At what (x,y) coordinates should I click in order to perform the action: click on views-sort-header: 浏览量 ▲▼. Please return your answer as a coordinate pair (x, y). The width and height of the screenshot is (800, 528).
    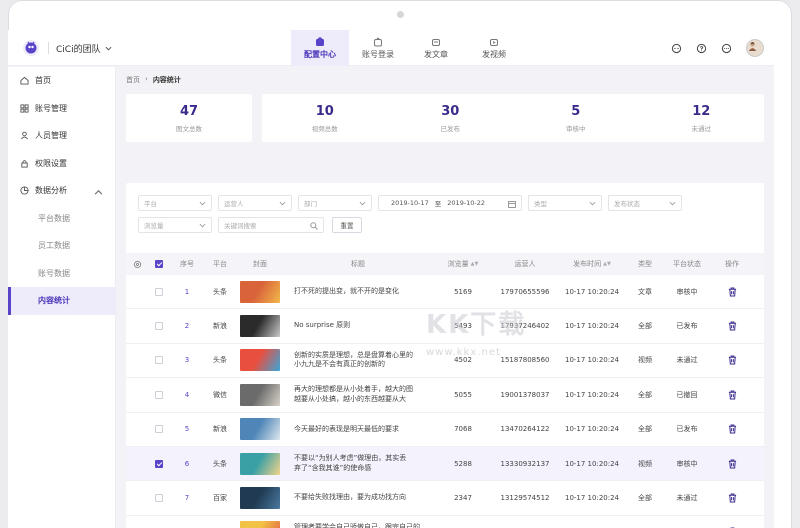
    Looking at the image, I should click on (463, 264).